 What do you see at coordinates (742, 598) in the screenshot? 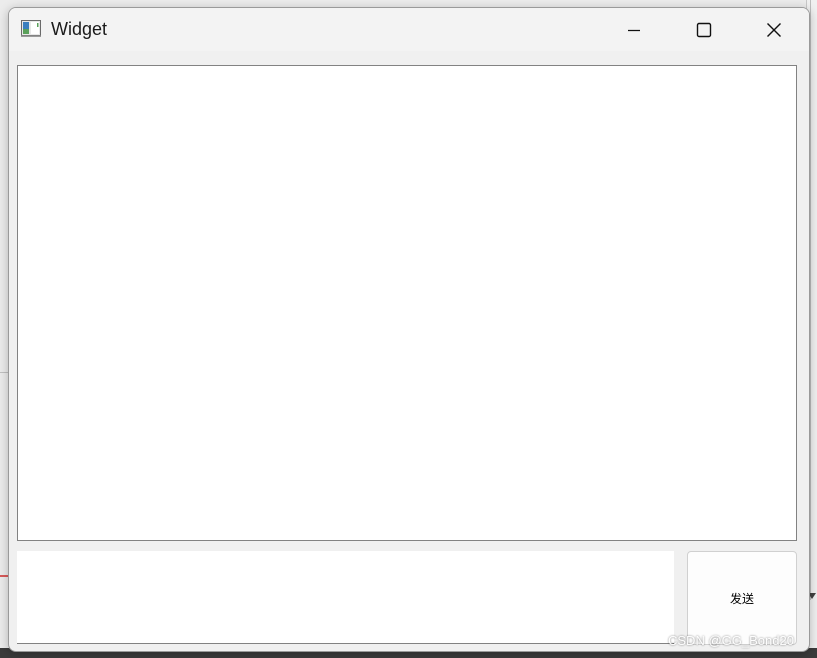
I see `send-button: 发送` at bounding box center [742, 598].